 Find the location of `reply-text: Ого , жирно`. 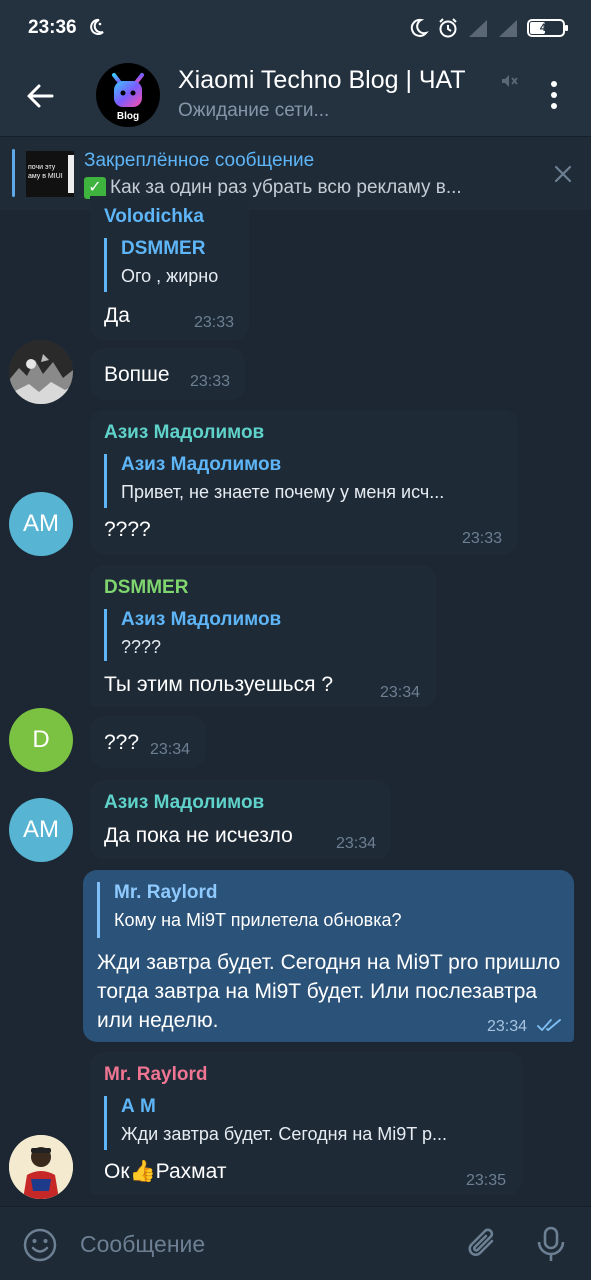

reply-text: Ого , жирно is located at coordinates (170, 276).